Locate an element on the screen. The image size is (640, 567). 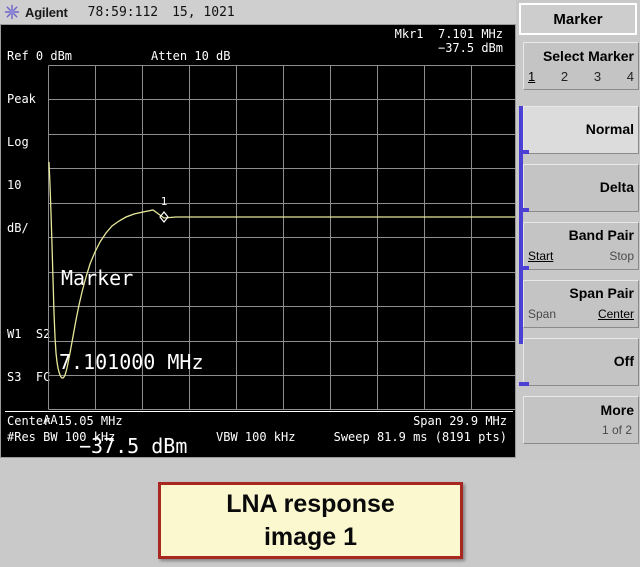
softkey-band-pair-start: Start is located at coordinates (540, 256).